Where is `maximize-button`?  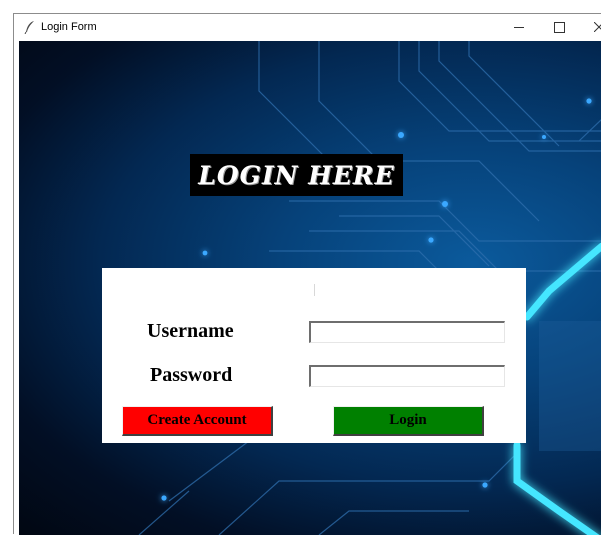
maximize-button is located at coordinates (559, 27).